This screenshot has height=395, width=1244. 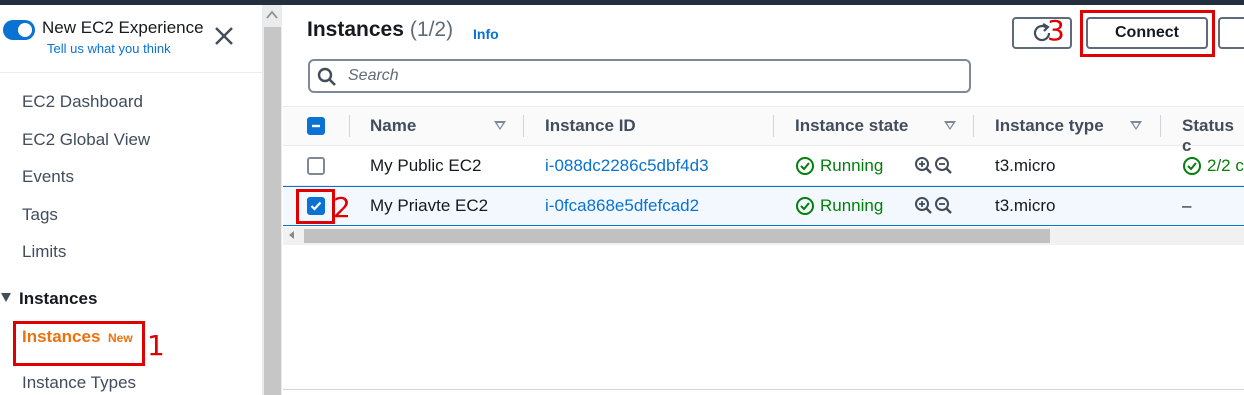 I want to click on title-text: Instances, so click(x=355, y=29).